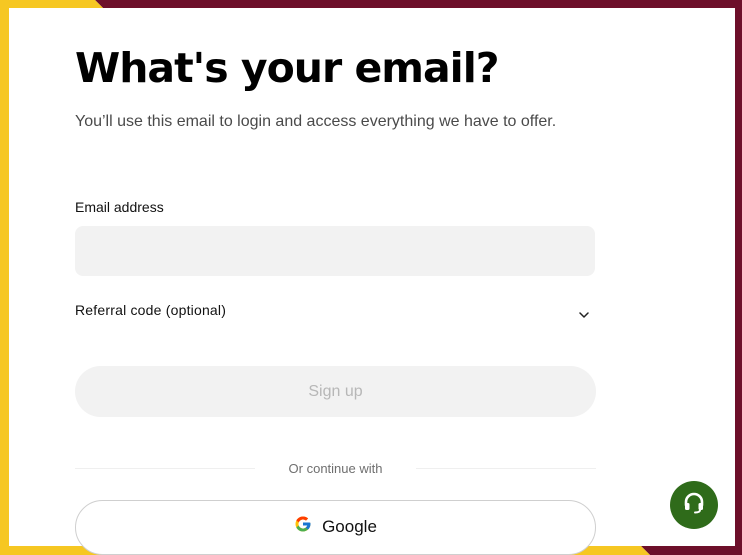 This screenshot has width=742, height=555. I want to click on chevron-down-icon, so click(584, 312).